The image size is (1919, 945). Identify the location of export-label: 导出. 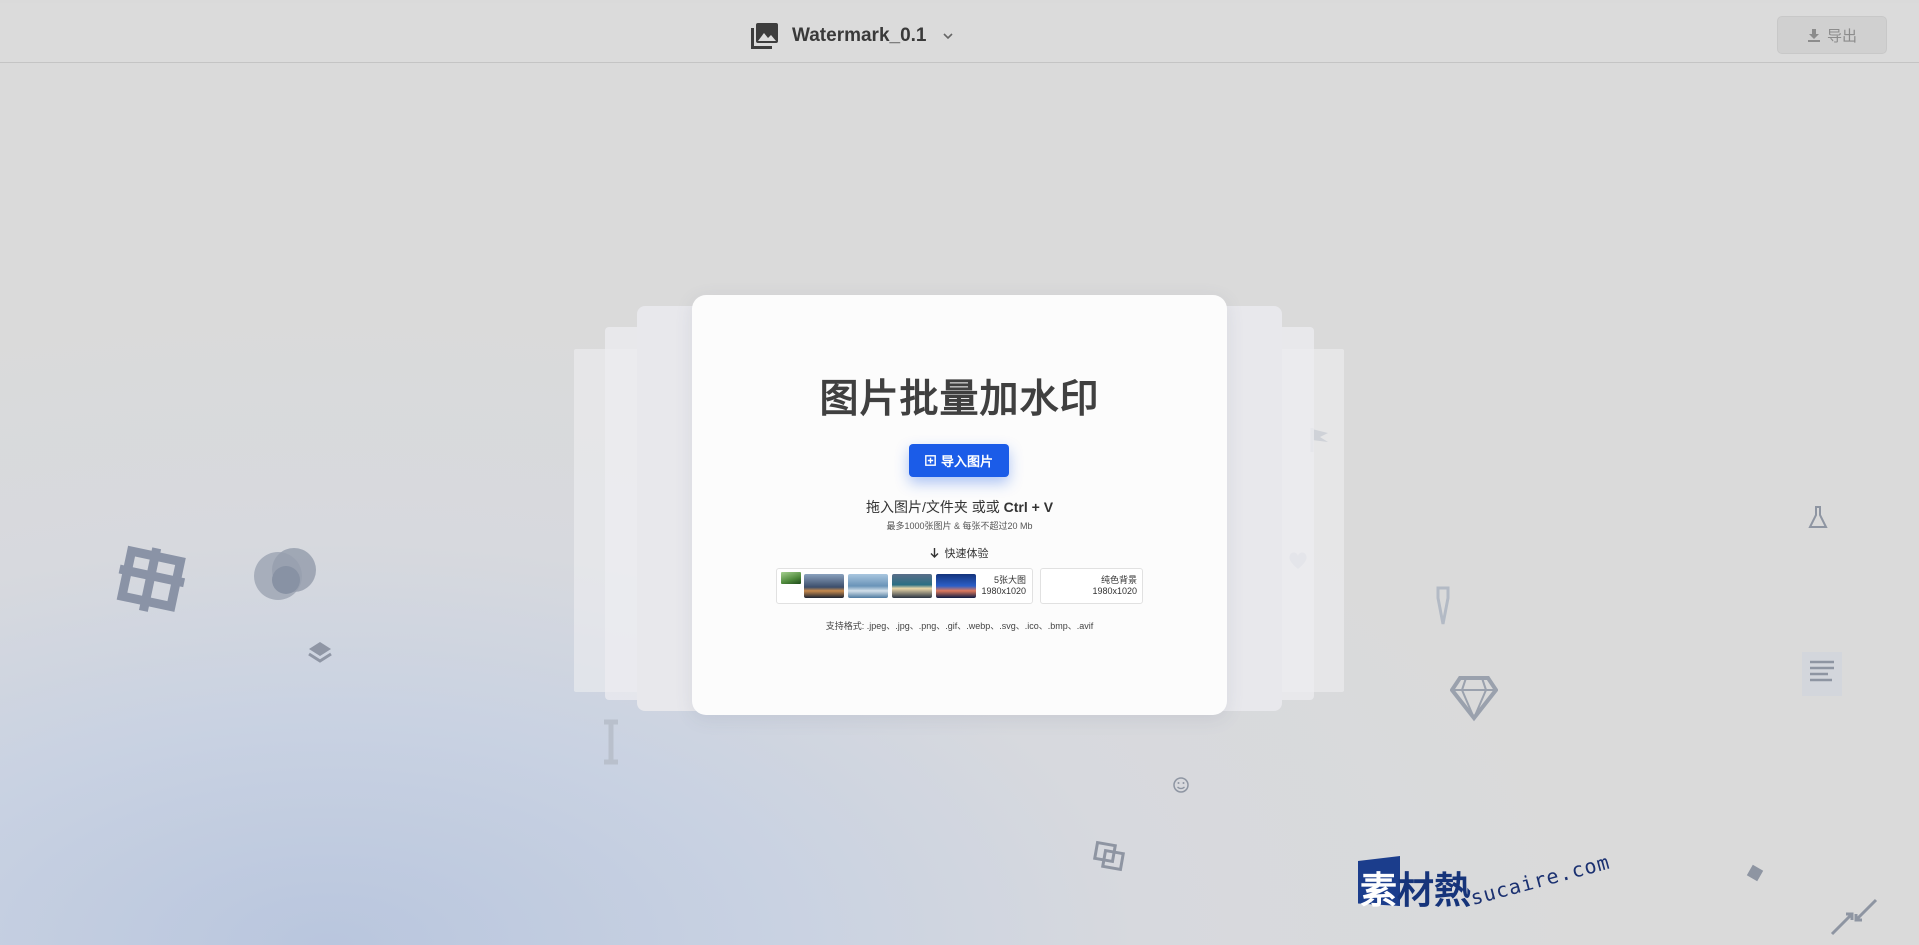
(1841, 36).